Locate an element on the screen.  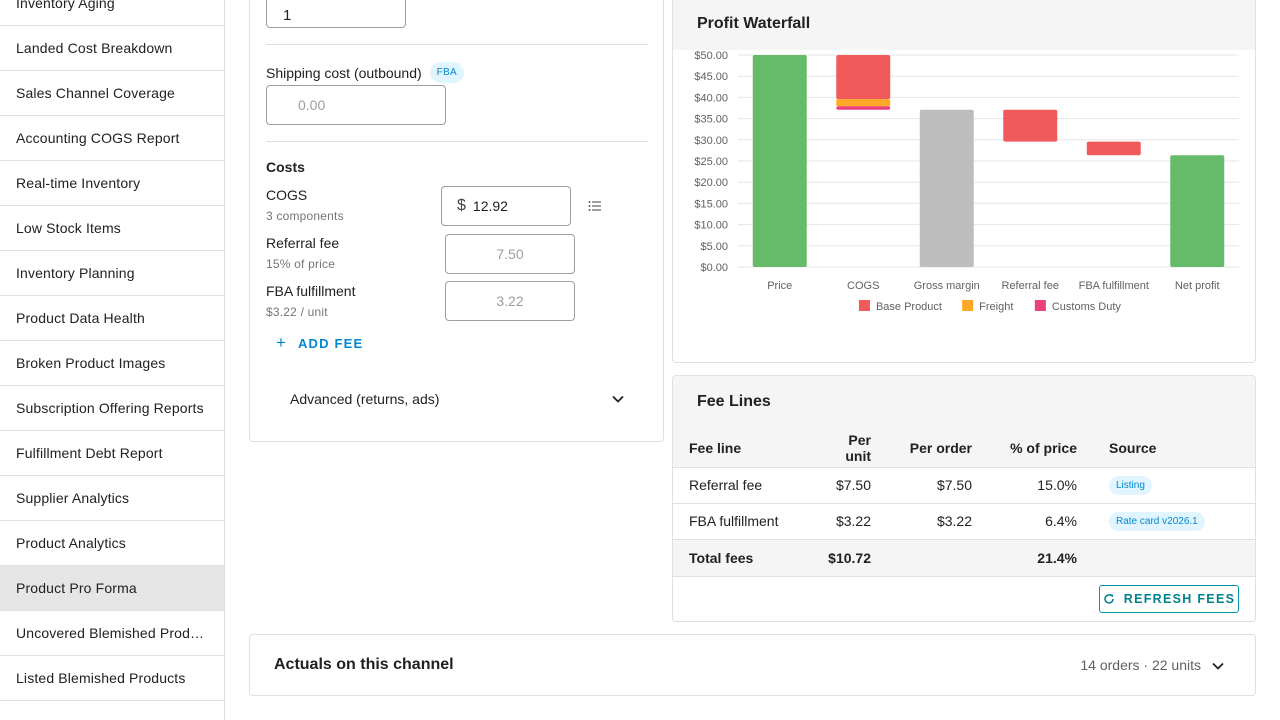
cogs-components-list-icon is located at coordinates (595, 206).